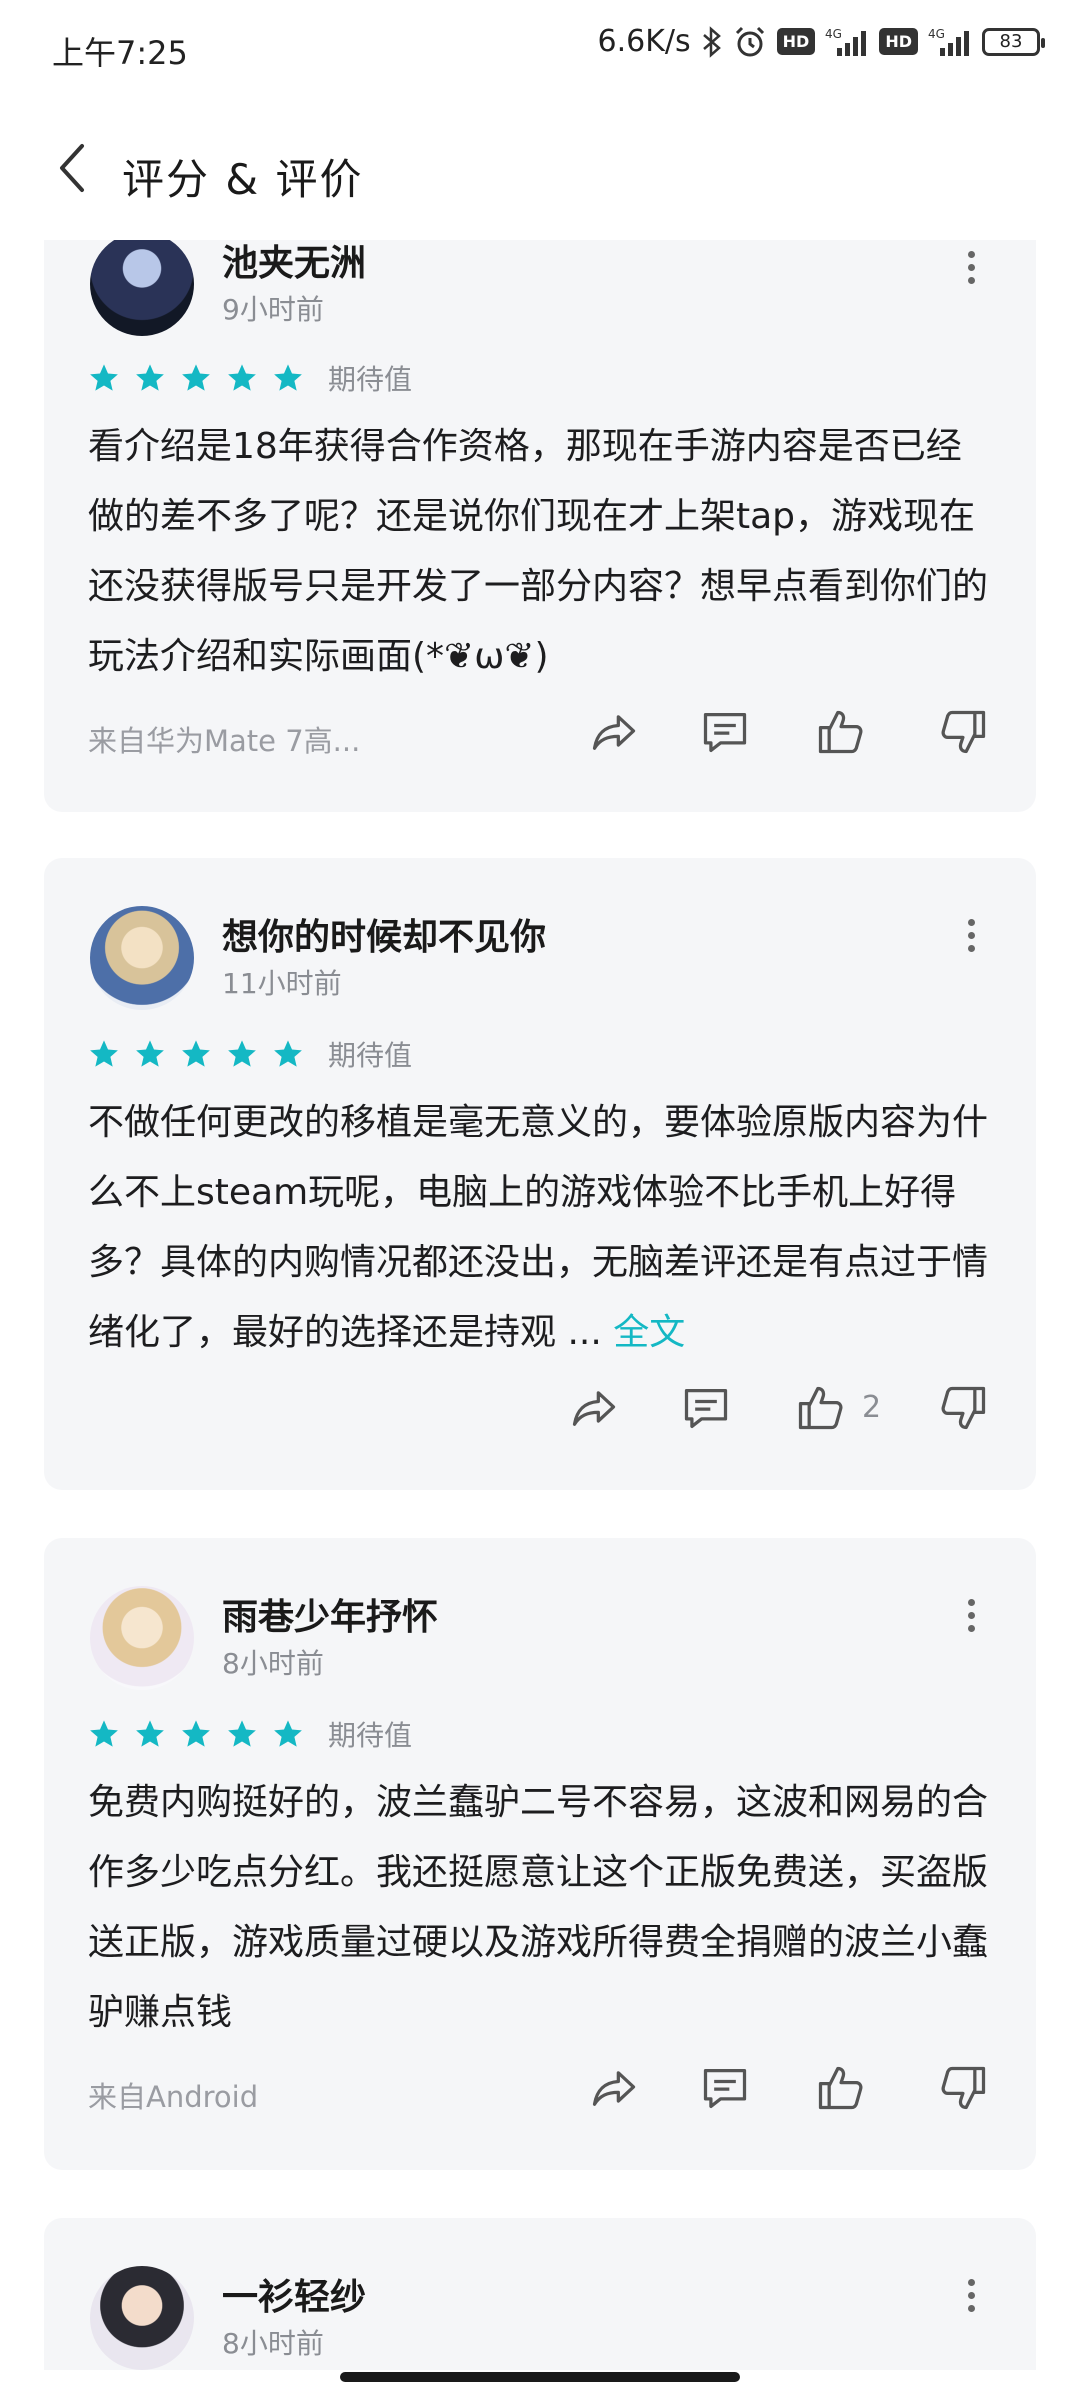  What do you see at coordinates (712, 41) in the screenshot?
I see `bluetooth-icon` at bounding box center [712, 41].